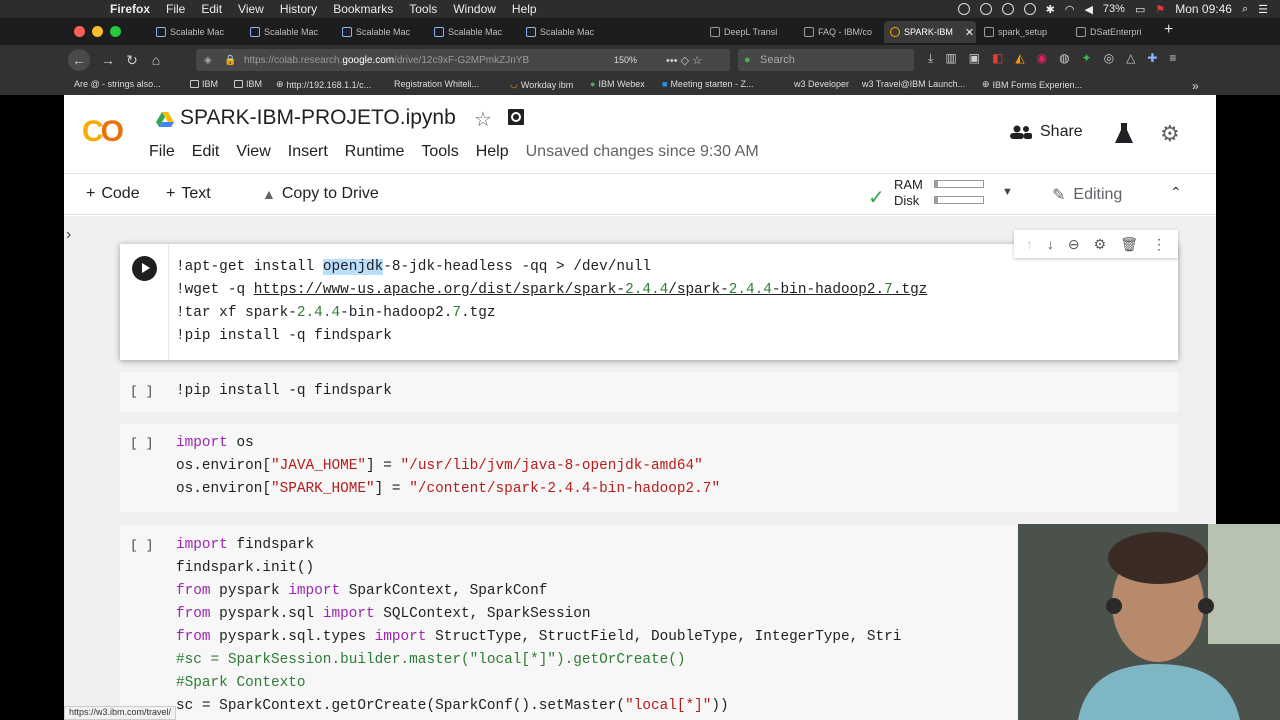 This screenshot has width=1280, height=720. What do you see at coordinates (1124, 133) in the screenshot?
I see `flask-icon` at bounding box center [1124, 133].